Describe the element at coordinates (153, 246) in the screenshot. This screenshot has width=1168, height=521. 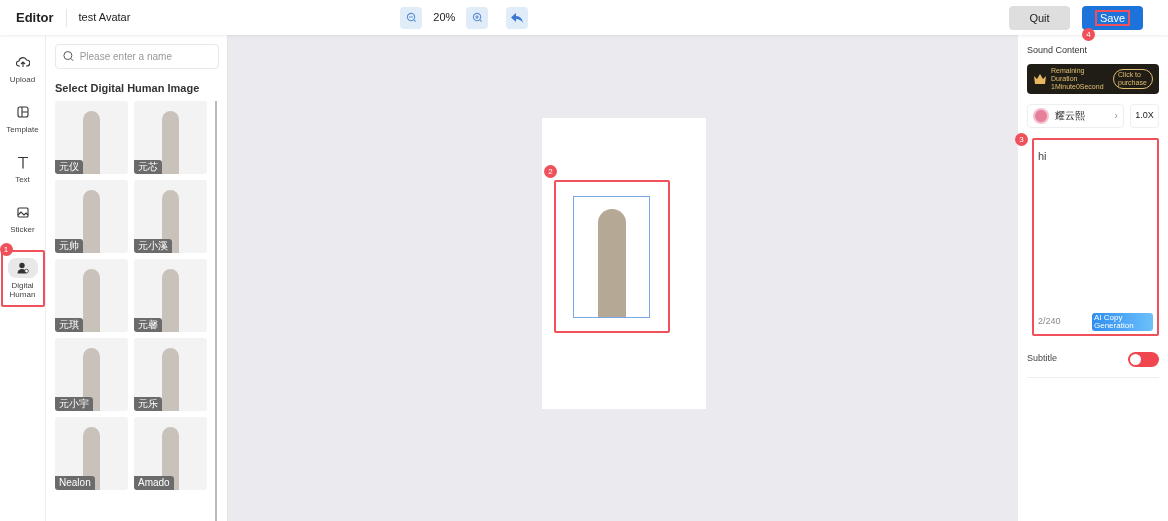
I see `avatar-name: 元小溪` at that location.